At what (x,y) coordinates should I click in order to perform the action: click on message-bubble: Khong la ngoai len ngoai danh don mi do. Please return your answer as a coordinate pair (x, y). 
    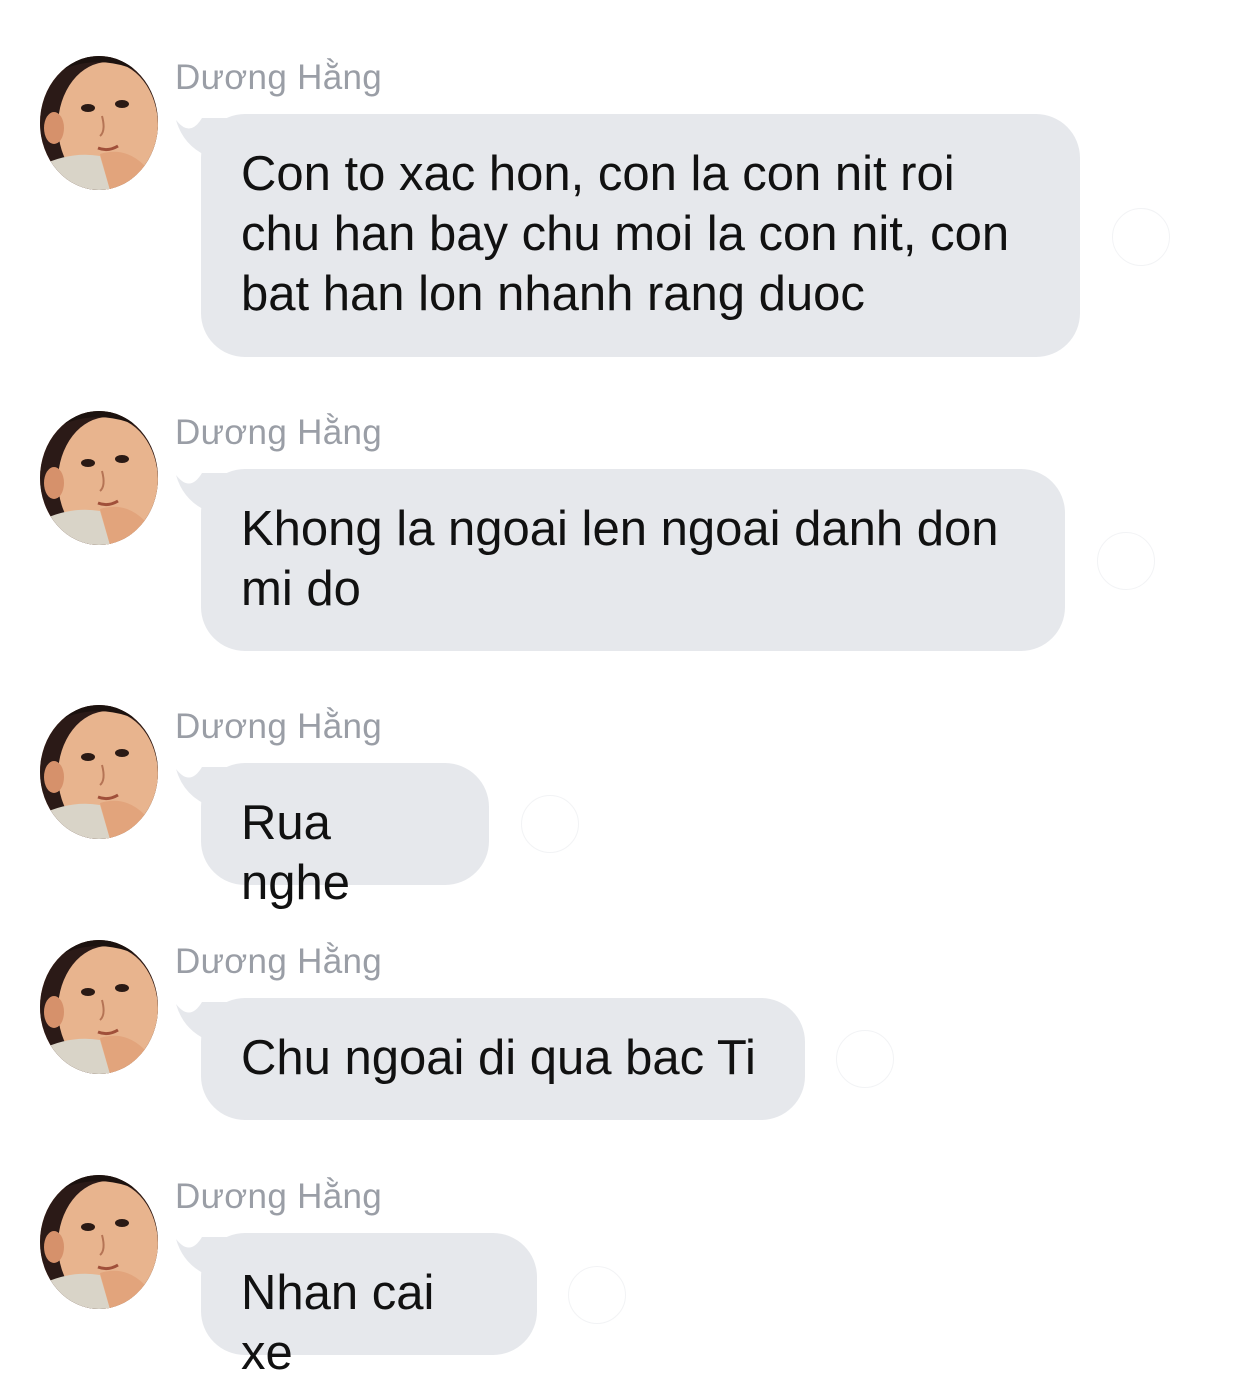
    Looking at the image, I should click on (633, 560).